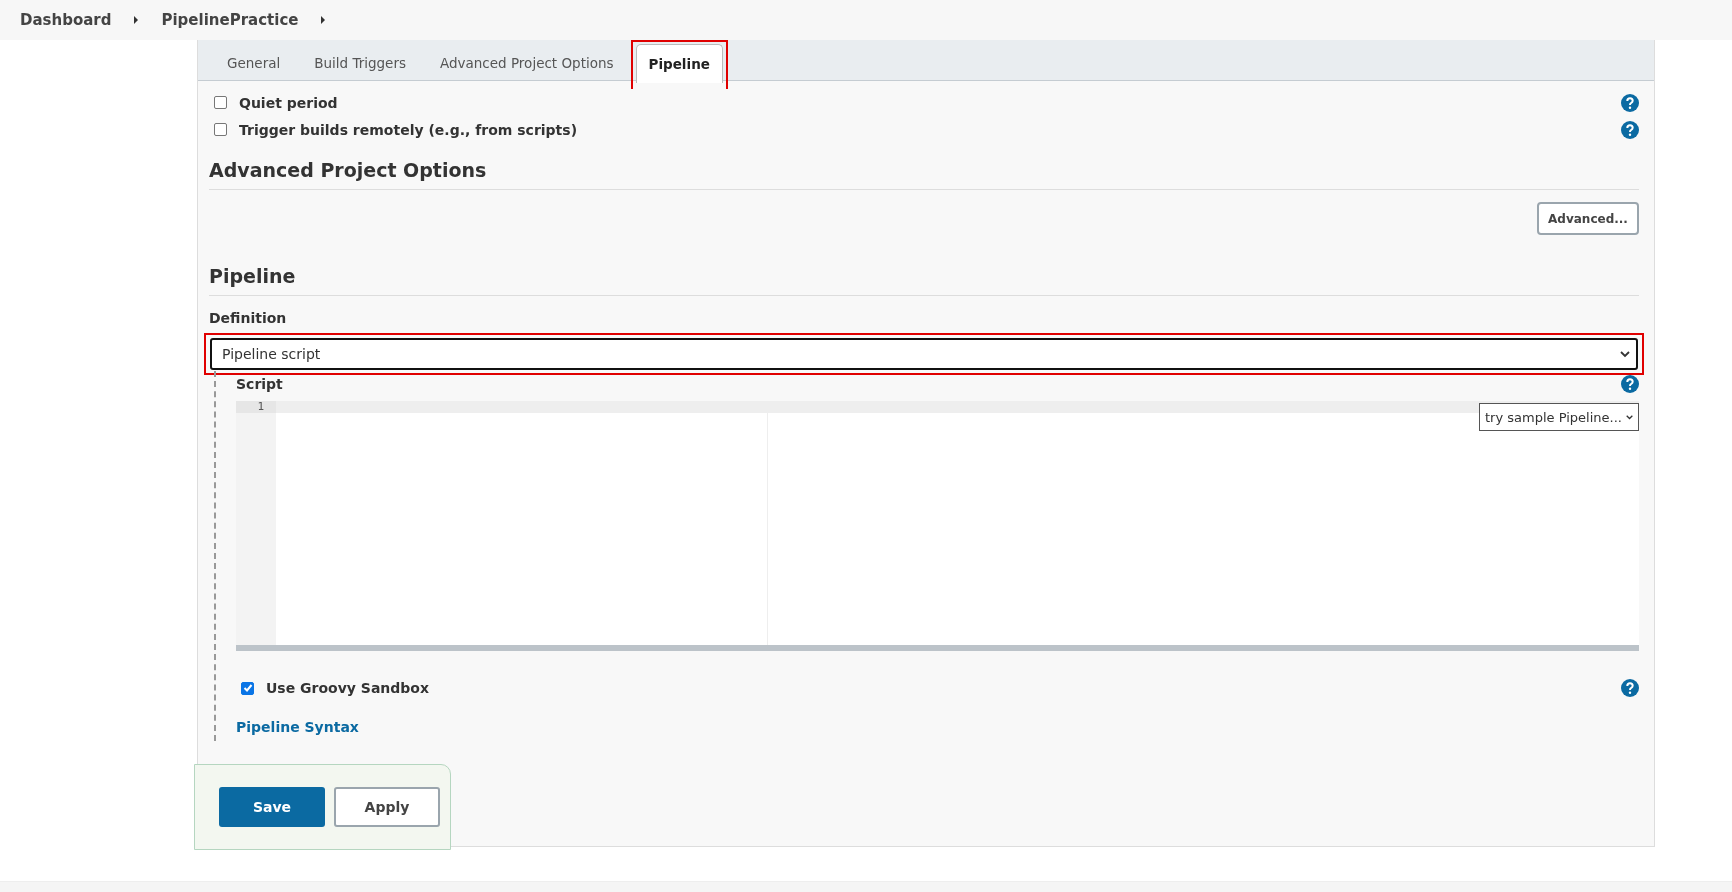 This screenshot has width=1732, height=892. What do you see at coordinates (230, 20) in the screenshot?
I see `breadcrumb-link: PipelinePractice` at bounding box center [230, 20].